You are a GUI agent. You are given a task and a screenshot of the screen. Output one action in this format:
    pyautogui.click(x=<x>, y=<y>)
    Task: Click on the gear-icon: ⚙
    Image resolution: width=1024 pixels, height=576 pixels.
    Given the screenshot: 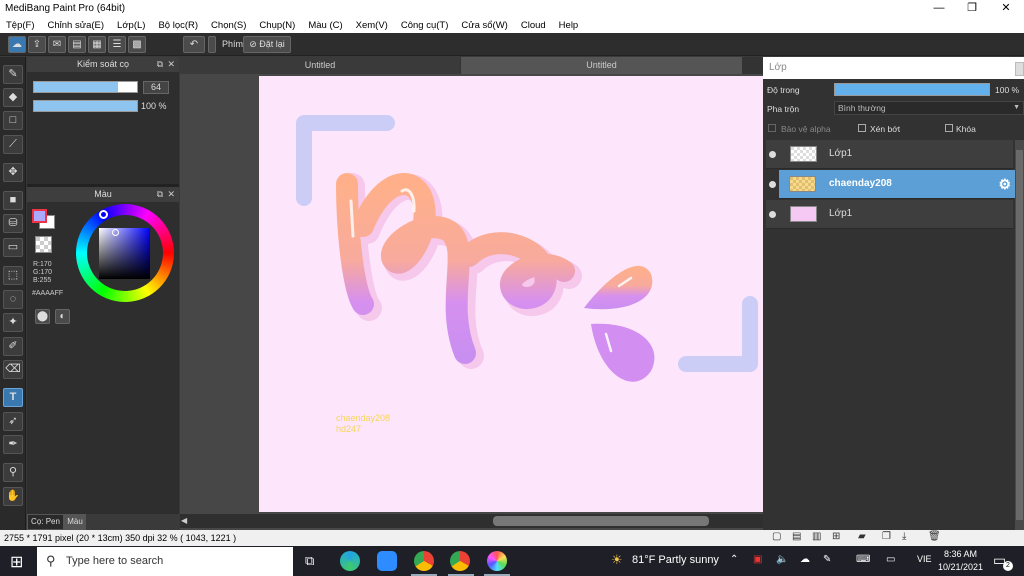 What is the action you would take?
    pyautogui.click(x=1004, y=184)
    